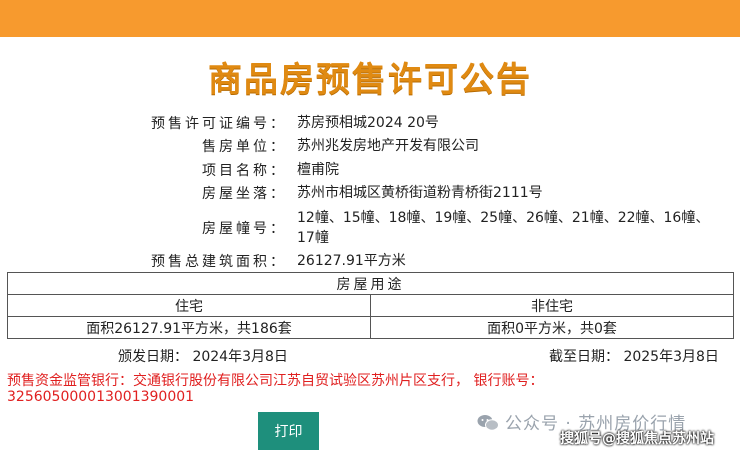 Image resolution: width=740 pixels, height=453 pixels. I want to click on usage-table-header: 房屋用途, so click(370, 283).